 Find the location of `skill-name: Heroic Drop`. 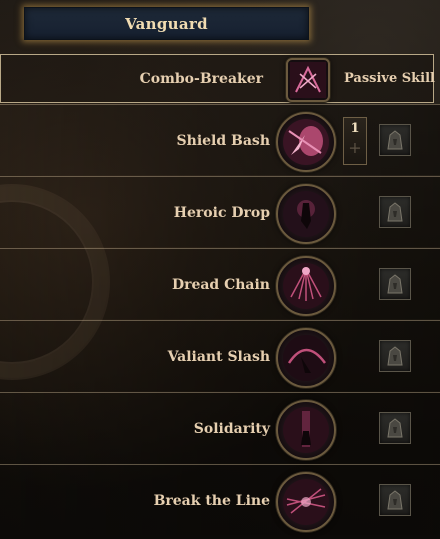

skill-name: Heroic Drop is located at coordinates (221, 213).